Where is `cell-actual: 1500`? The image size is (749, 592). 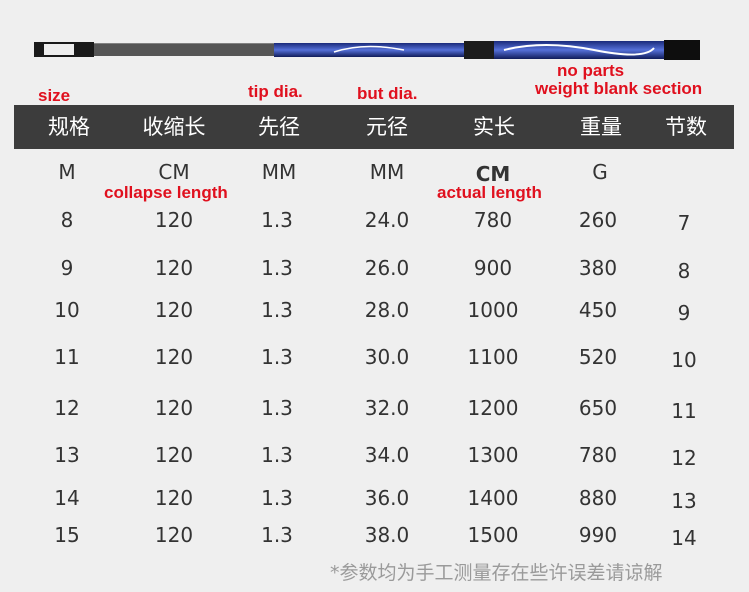
cell-actual: 1500 is located at coordinates (493, 535).